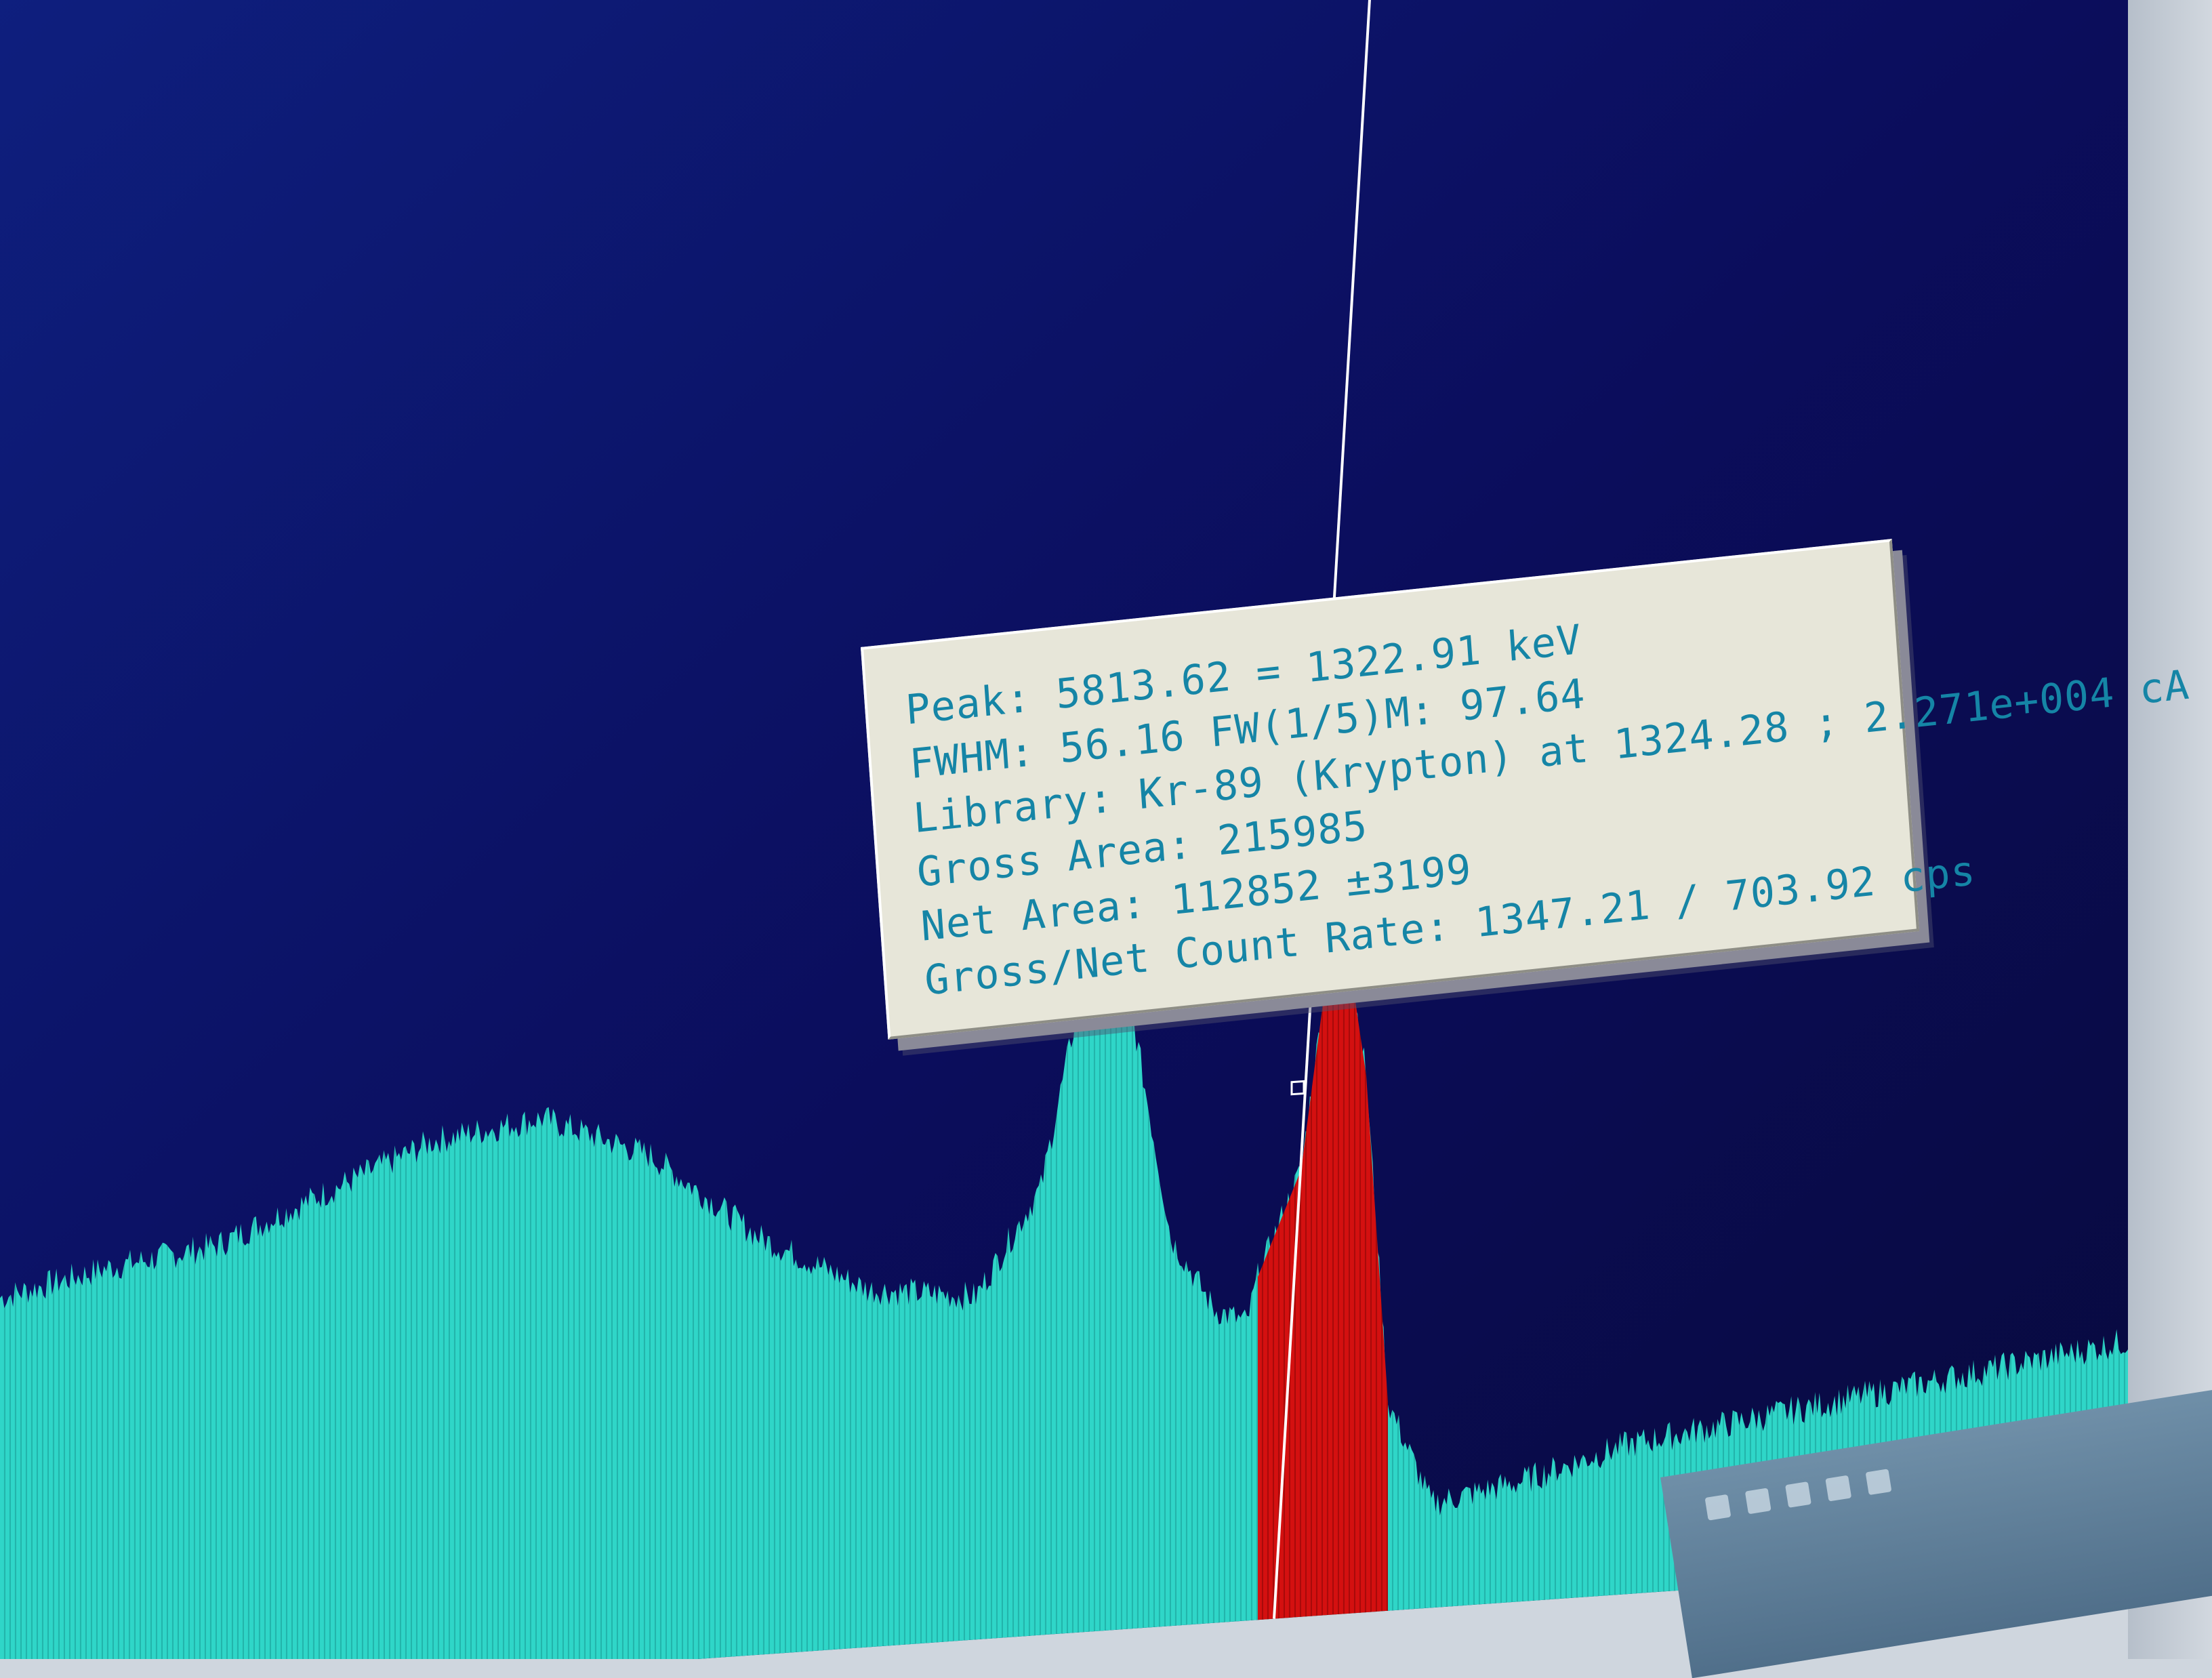 This screenshot has height=1678, width=2212. I want to click on tray-icon-network, so click(1718, 1507).